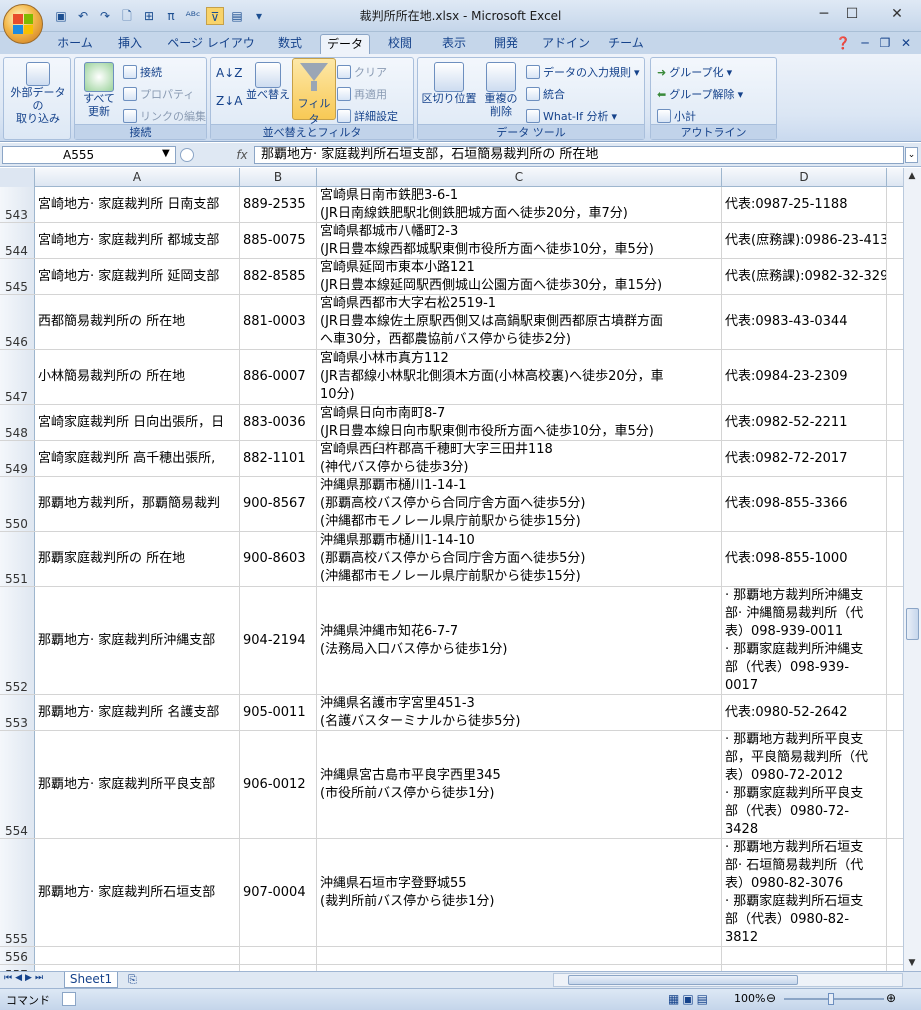  What do you see at coordinates (831, 999) in the screenshot?
I see `zoom-slider-thumb` at bounding box center [831, 999].